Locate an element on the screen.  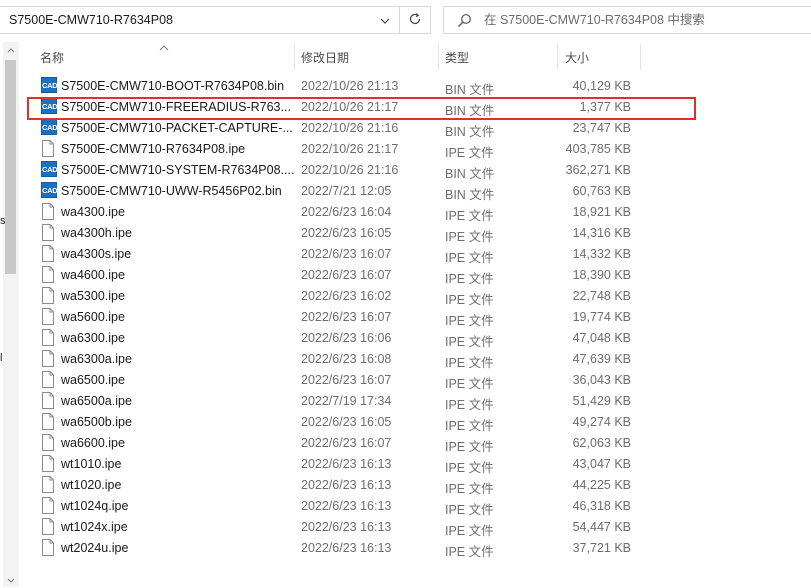
address-dropdown-button is located at coordinates (385, 20).